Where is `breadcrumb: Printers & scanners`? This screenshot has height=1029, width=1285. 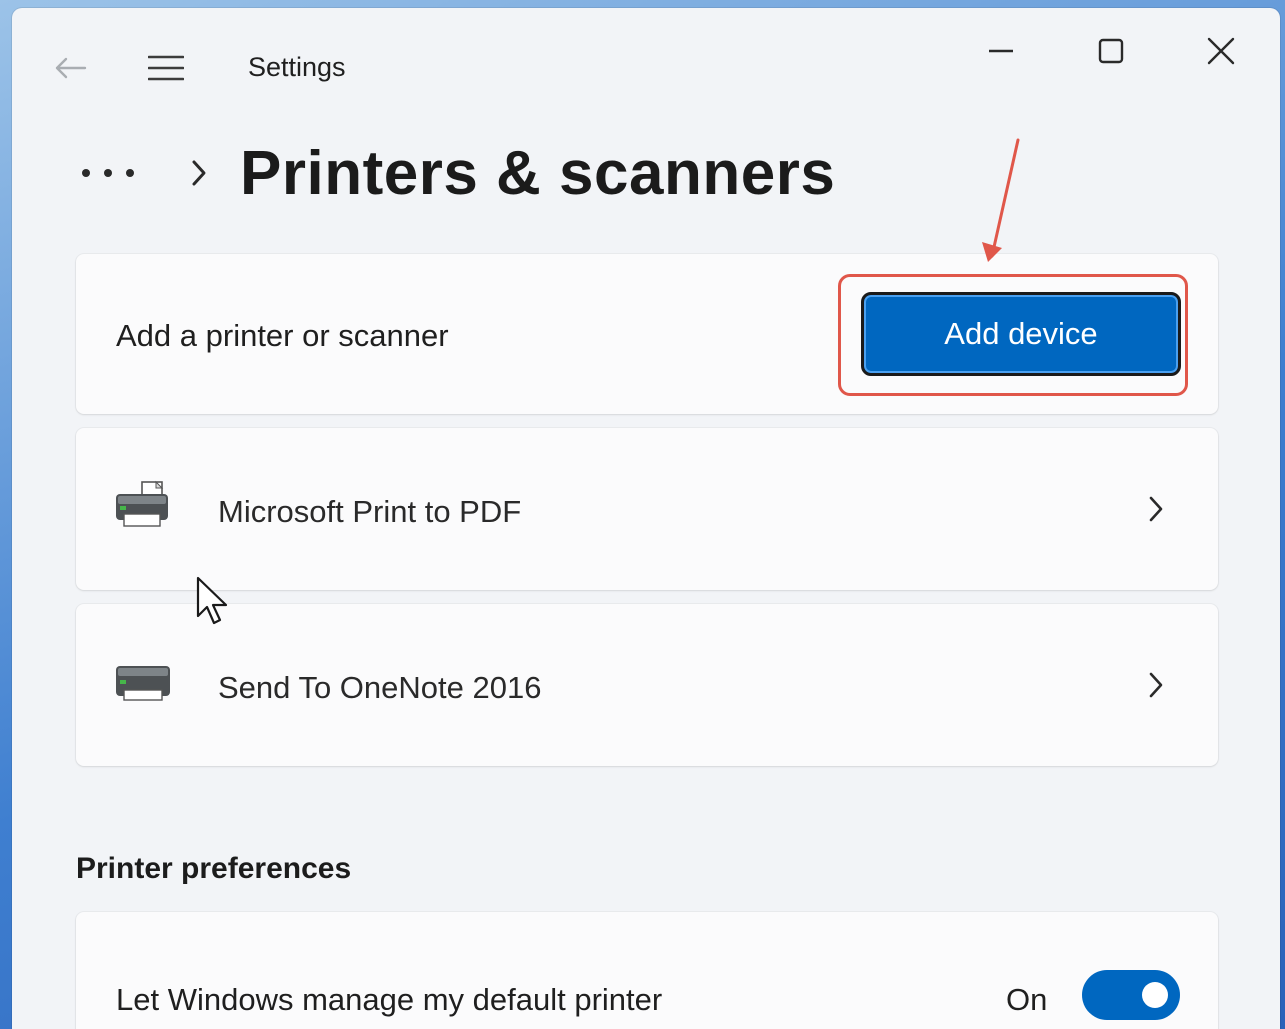
breadcrumb: Printers & scanners is located at coordinates (455, 173).